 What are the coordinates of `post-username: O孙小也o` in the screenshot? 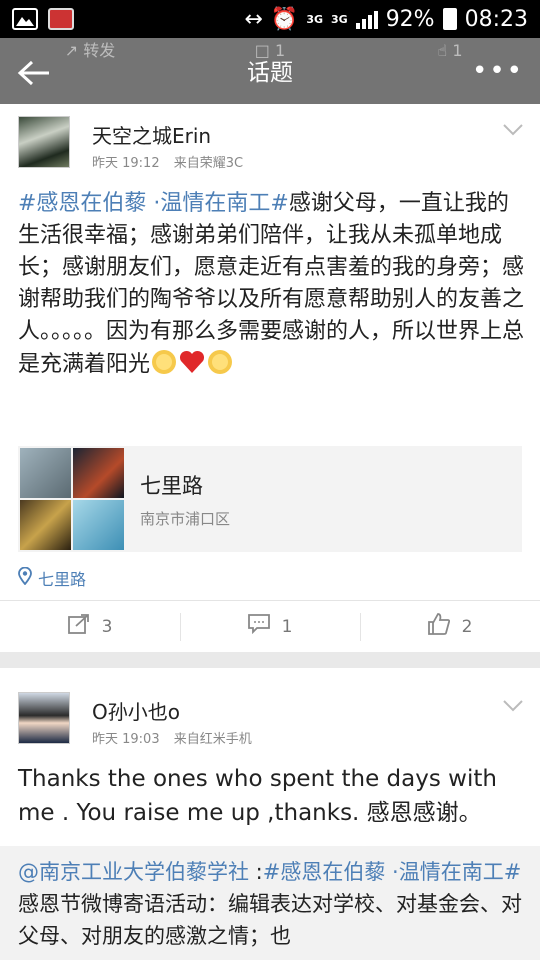 It's located at (136, 710).